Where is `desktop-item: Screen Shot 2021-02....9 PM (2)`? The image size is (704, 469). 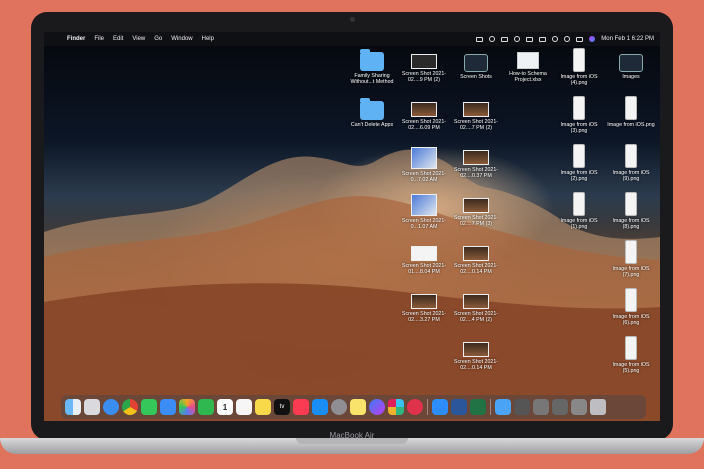
desktop-item: Screen Shot 2021-02....9 PM (2) is located at coordinates (424, 68).